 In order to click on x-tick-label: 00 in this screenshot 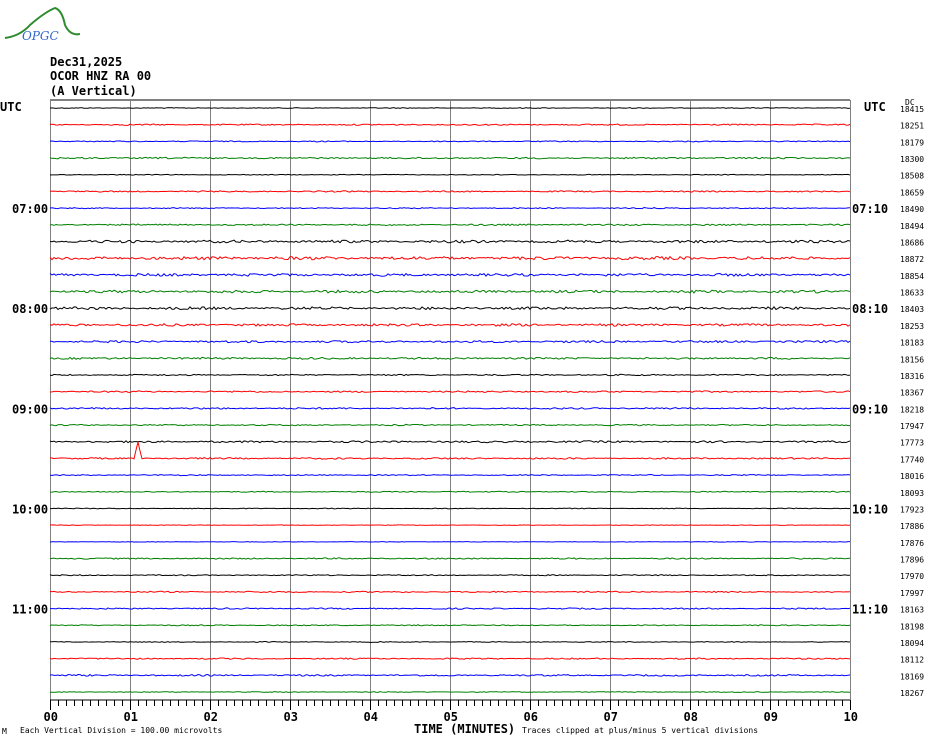, I will do `click(51, 717)`.